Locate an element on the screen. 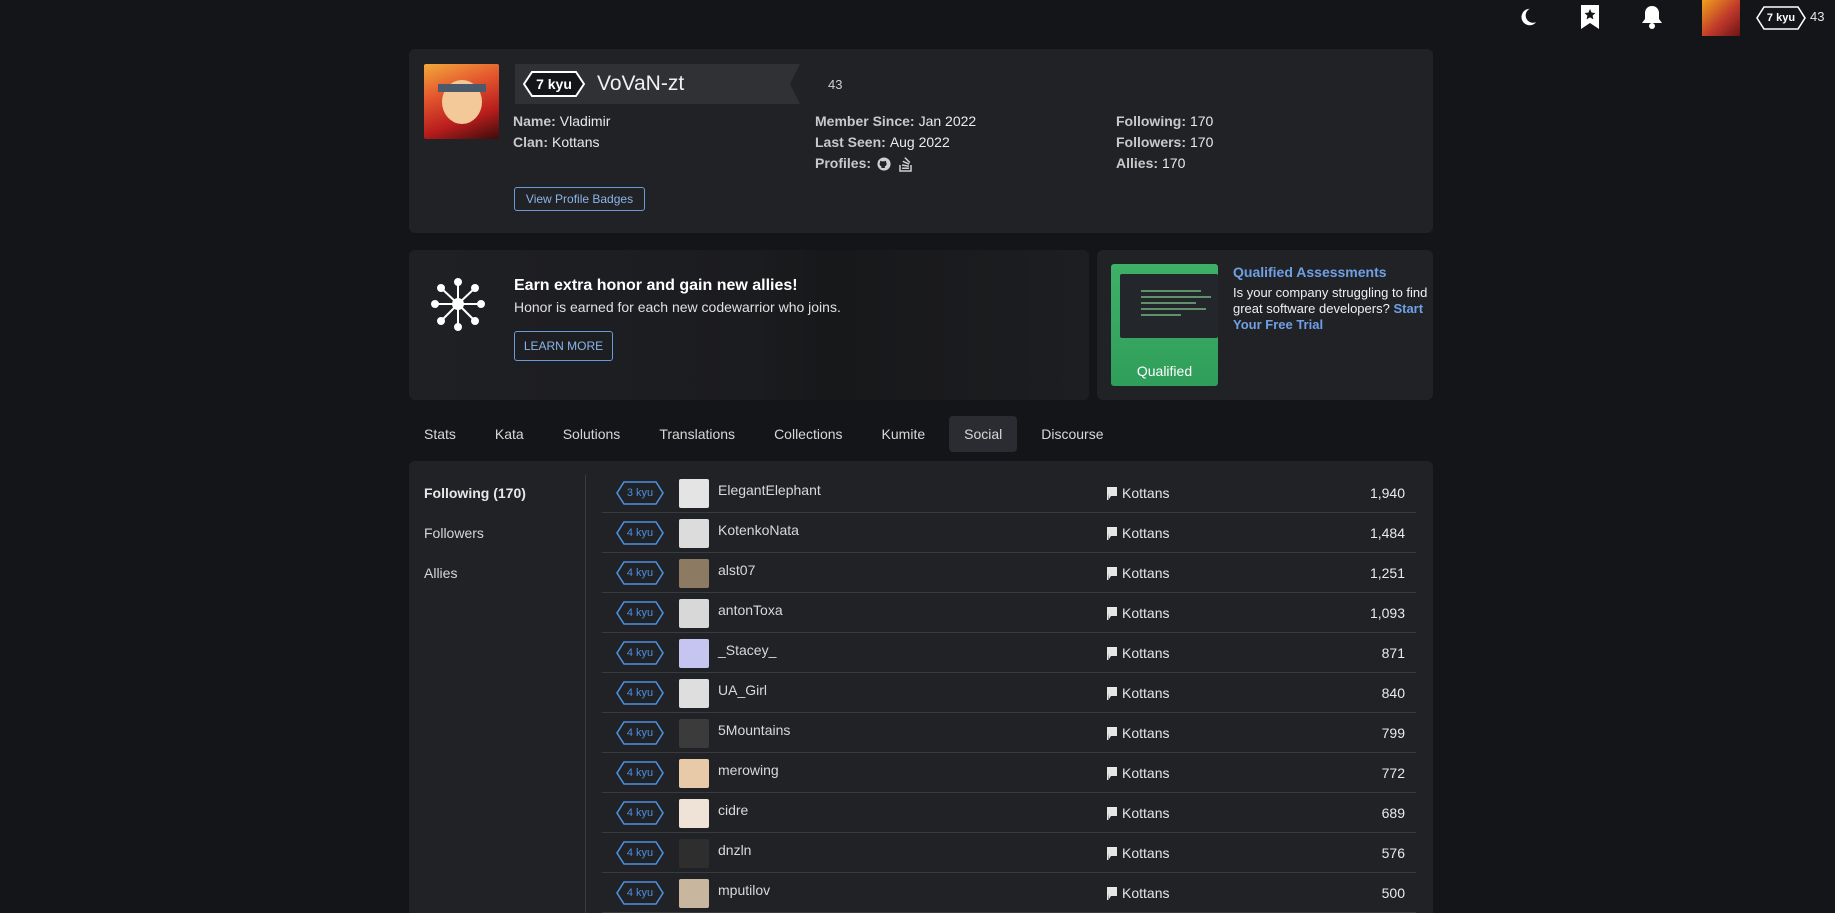  user-name-link: _Stacey_ is located at coordinates (747, 650).